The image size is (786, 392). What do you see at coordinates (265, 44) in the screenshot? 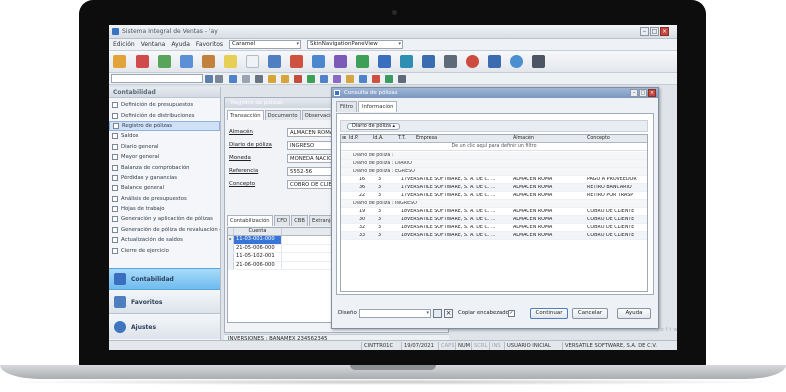
I see `skin-combo: Caramel ▾` at bounding box center [265, 44].